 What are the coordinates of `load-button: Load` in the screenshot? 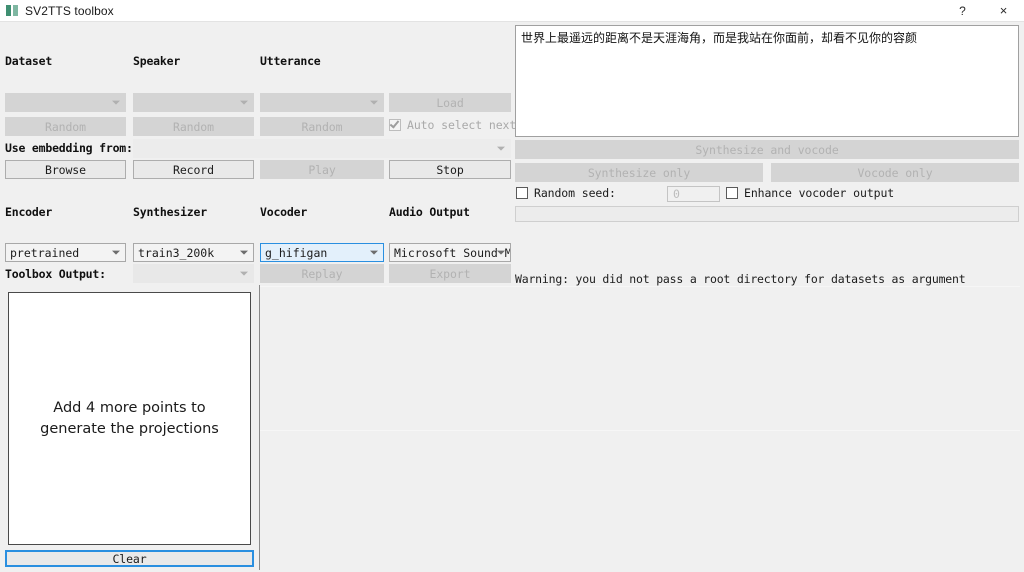 It's located at (450, 102).